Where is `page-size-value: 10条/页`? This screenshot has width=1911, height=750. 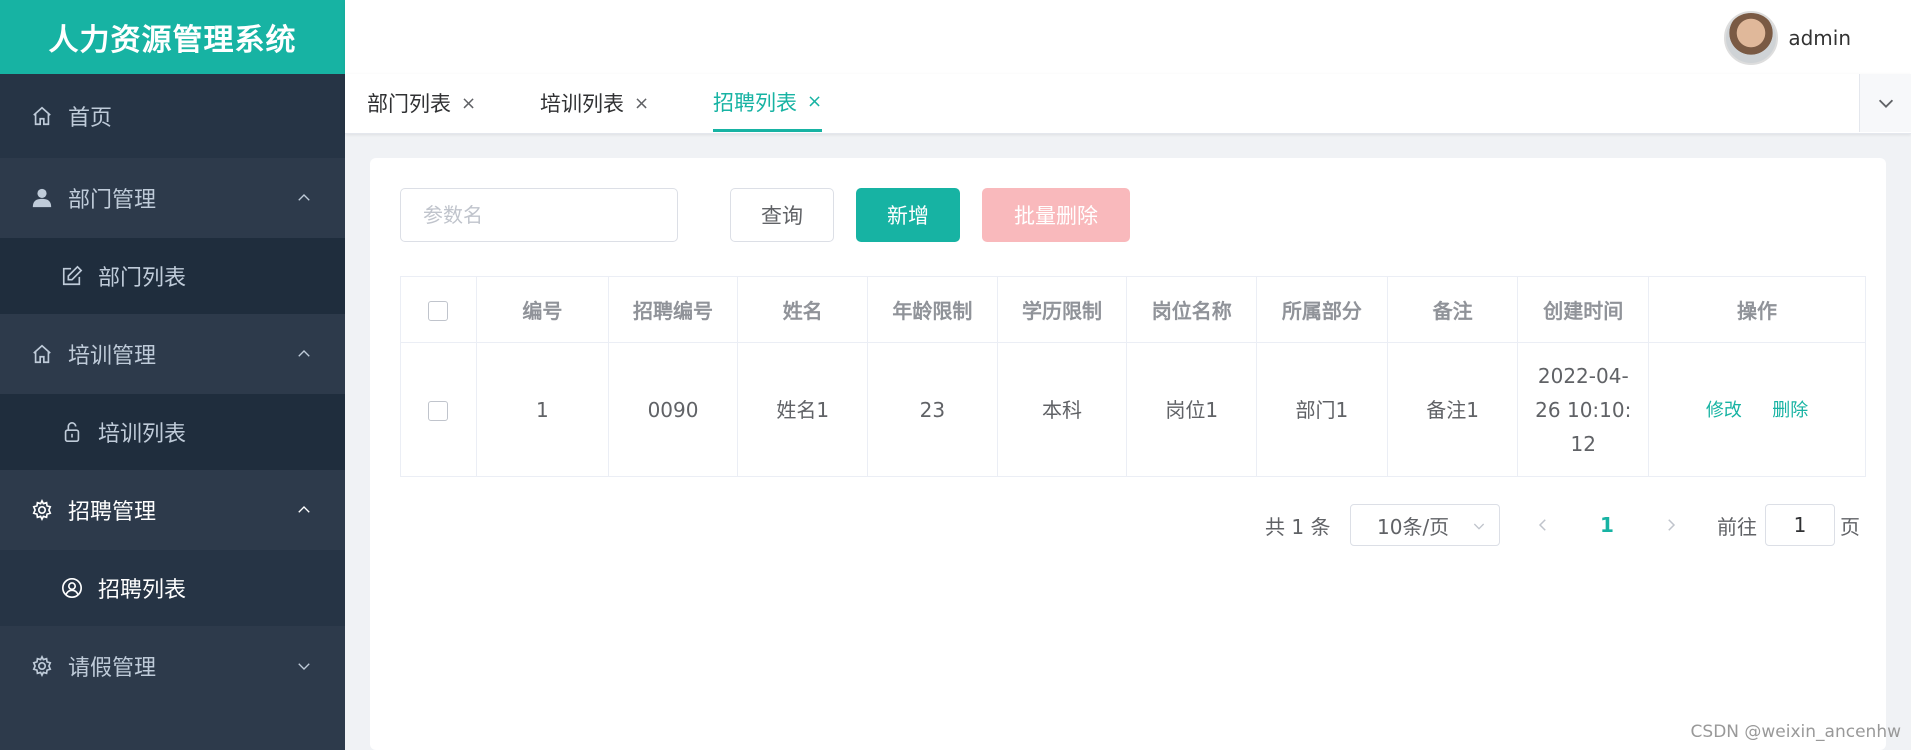 page-size-value: 10条/页 is located at coordinates (1413, 526).